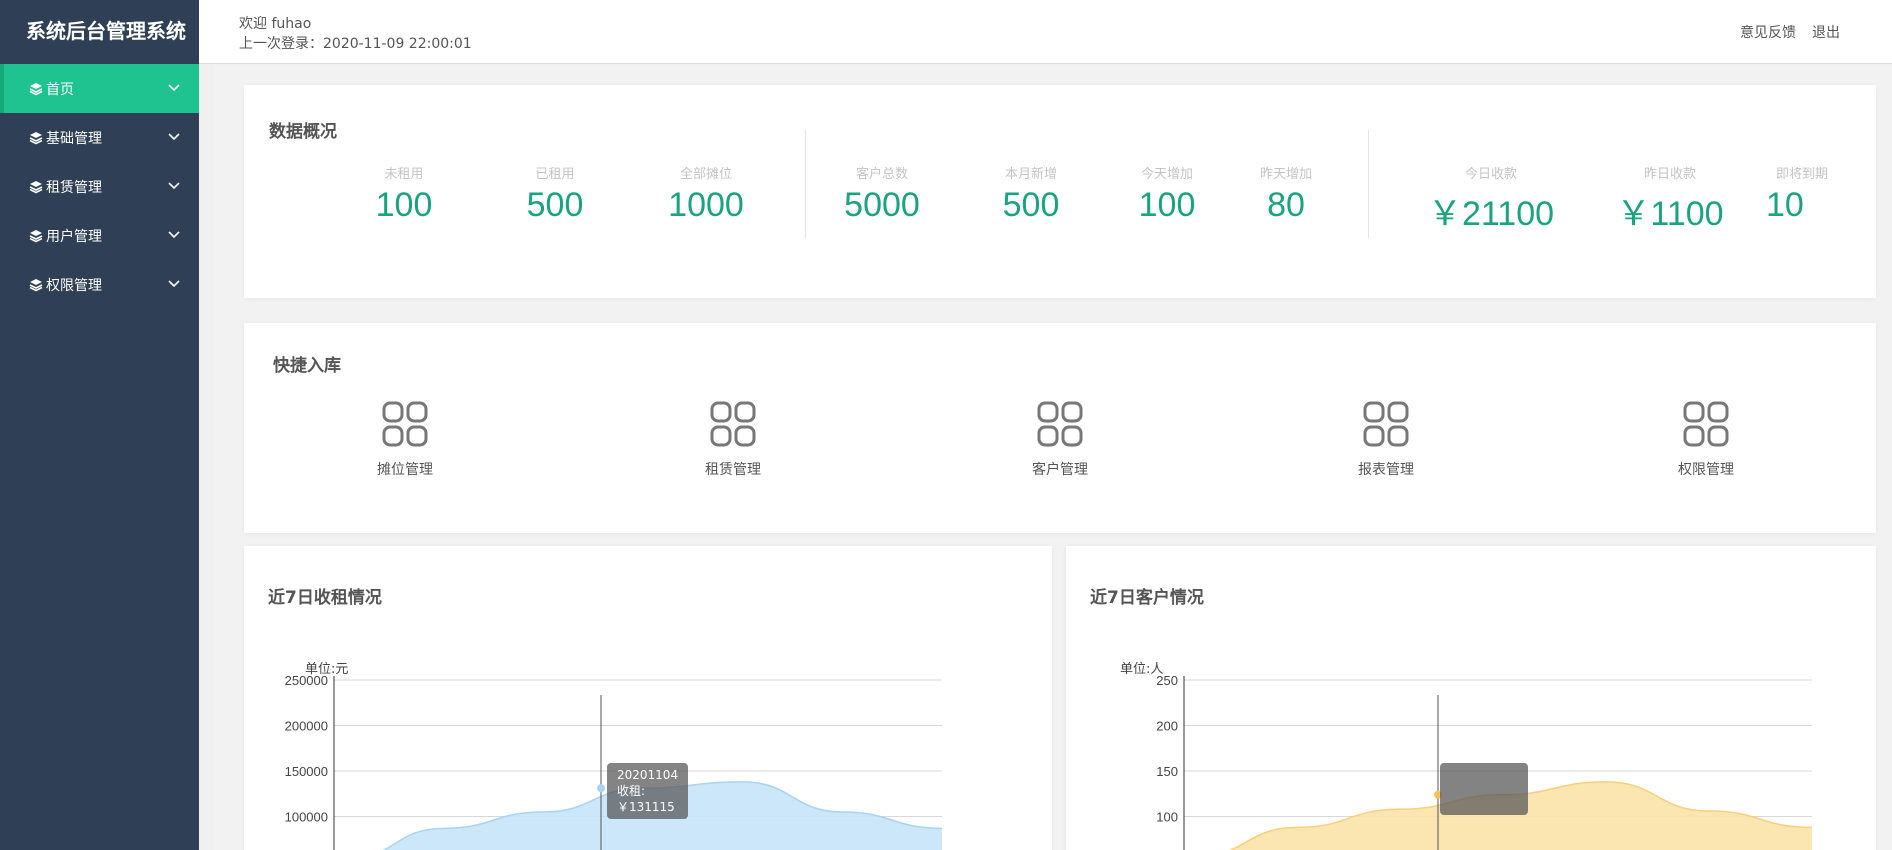  What do you see at coordinates (1706, 470) in the screenshot?
I see `quick-label: 权限管理` at bounding box center [1706, 470].